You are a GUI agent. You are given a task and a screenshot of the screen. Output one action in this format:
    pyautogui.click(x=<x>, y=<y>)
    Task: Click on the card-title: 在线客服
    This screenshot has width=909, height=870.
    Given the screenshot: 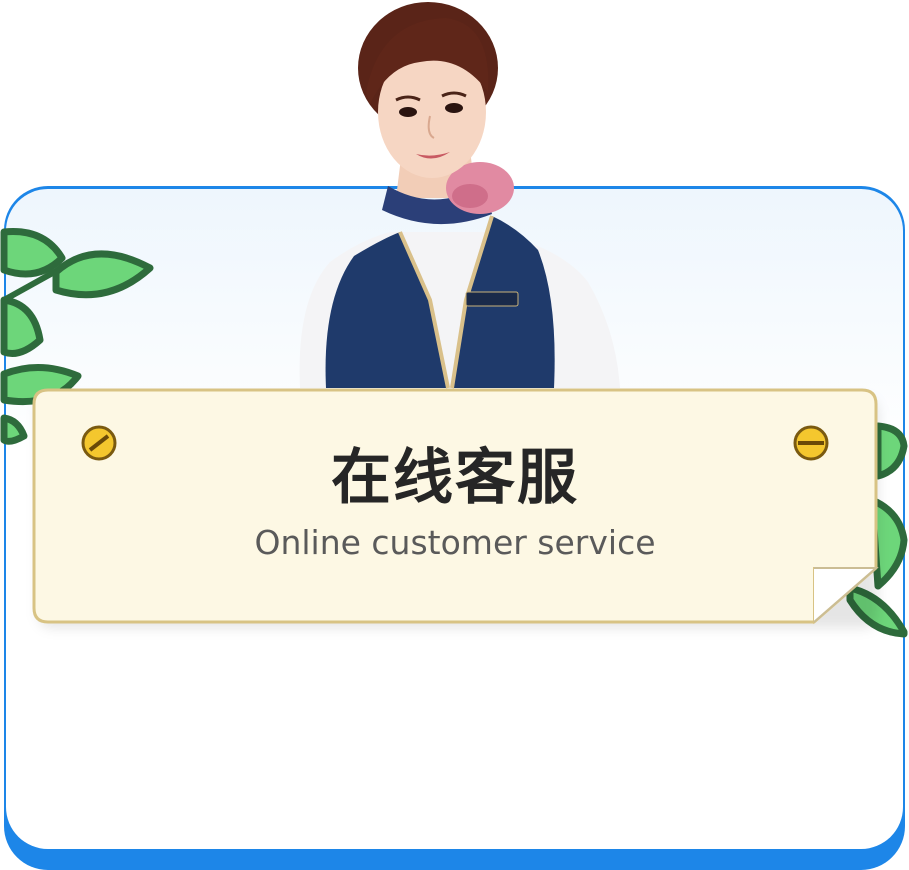 What is the action you would take?
    pyautogui.click(x=455, y=478)
    